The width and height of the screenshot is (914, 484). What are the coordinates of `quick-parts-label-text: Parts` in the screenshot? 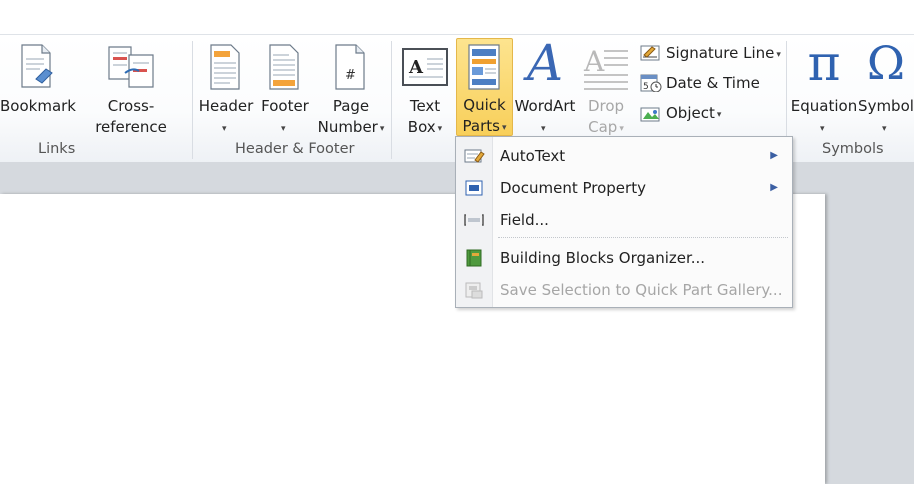 It's located at (481, 126).